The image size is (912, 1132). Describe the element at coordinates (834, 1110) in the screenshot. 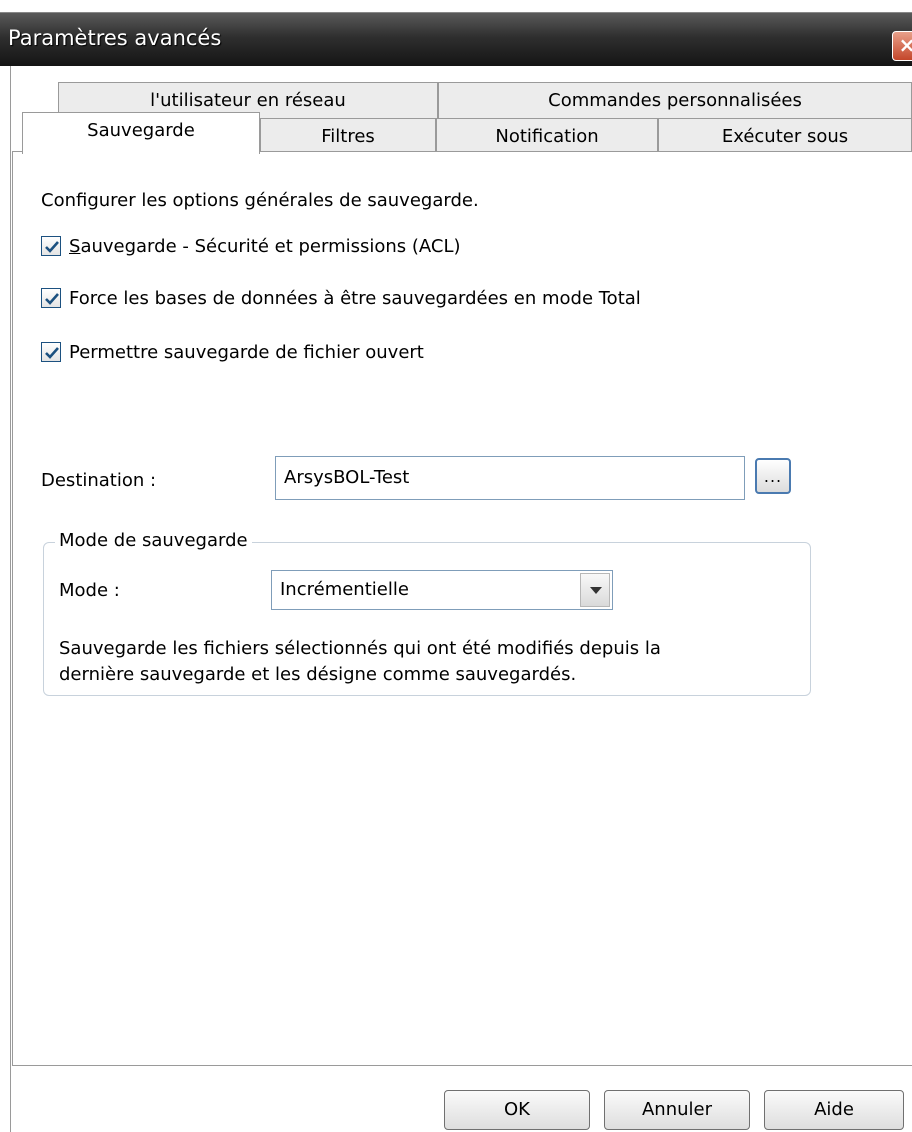

I see `help-button: Aide` at that location.